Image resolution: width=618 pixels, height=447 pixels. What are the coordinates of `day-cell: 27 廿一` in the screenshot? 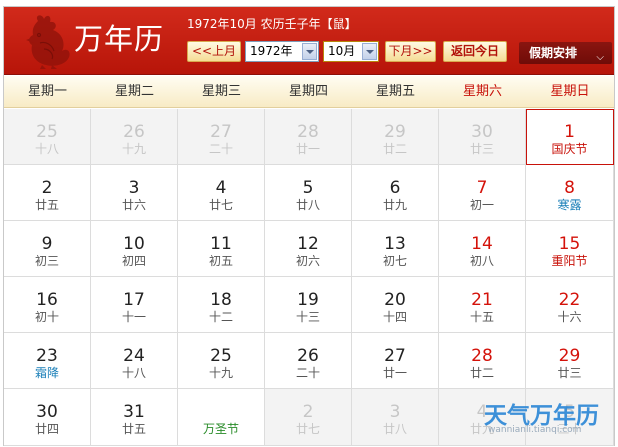 It's located at (395, 361).